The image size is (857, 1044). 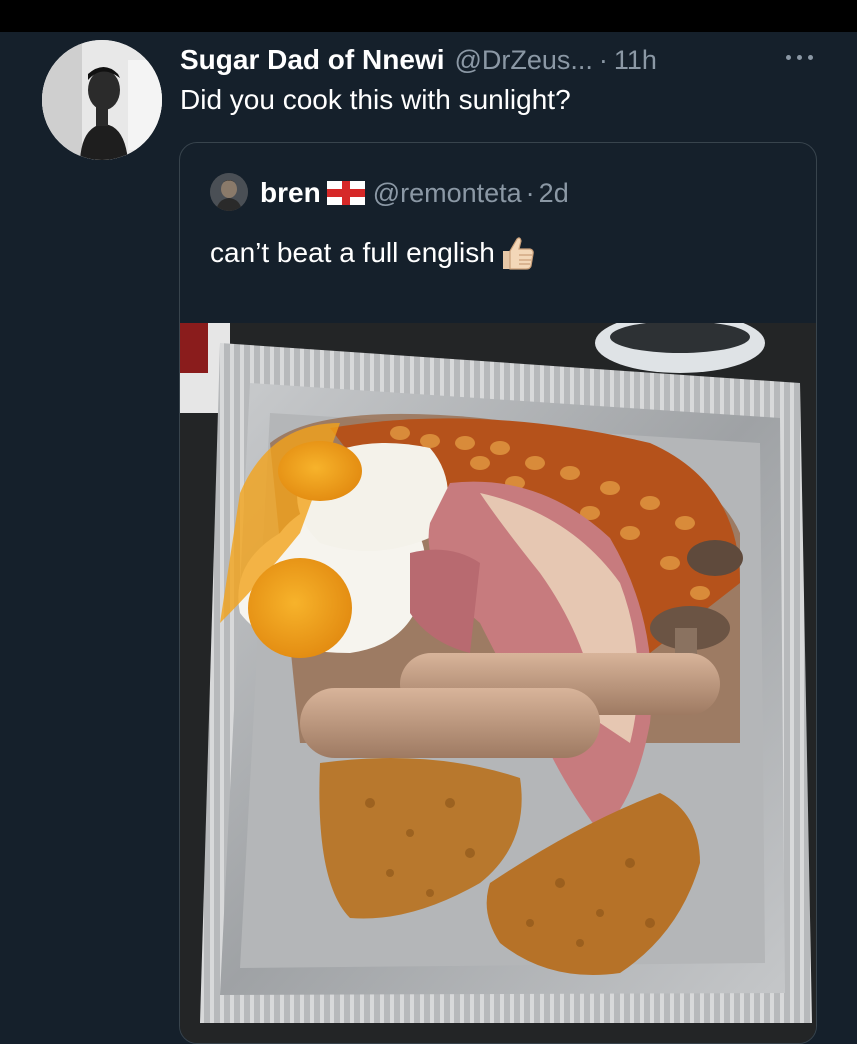 What do you see at coordinates (229, 192) in the screenshot?
I see `quoted-author-avatar` at bounding box center [229, 192].